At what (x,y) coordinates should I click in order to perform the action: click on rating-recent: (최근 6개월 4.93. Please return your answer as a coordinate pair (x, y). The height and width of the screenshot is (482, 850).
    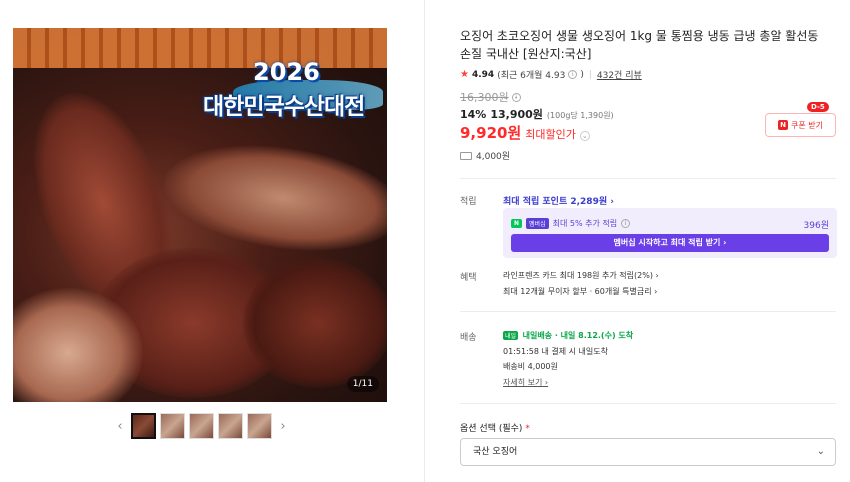
    Looking at the image, I should click on (531, 76).